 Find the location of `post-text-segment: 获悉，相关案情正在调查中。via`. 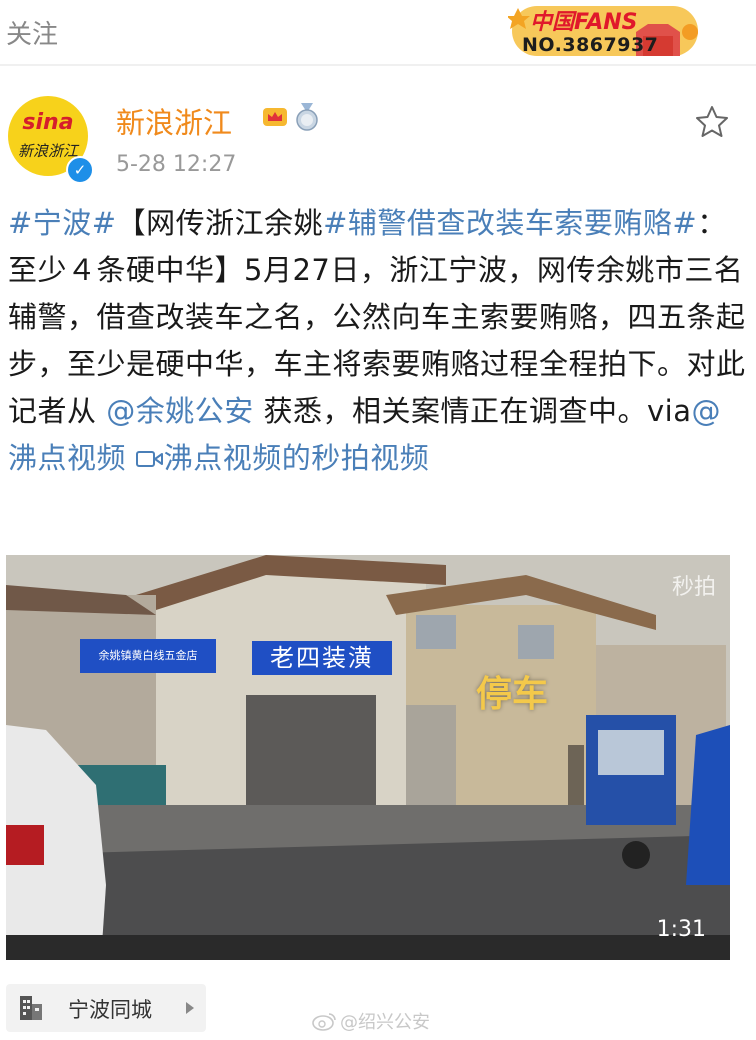

post-text-segment: 获悉，相关案情正在调查中。via is located at coordinates (472, 411).